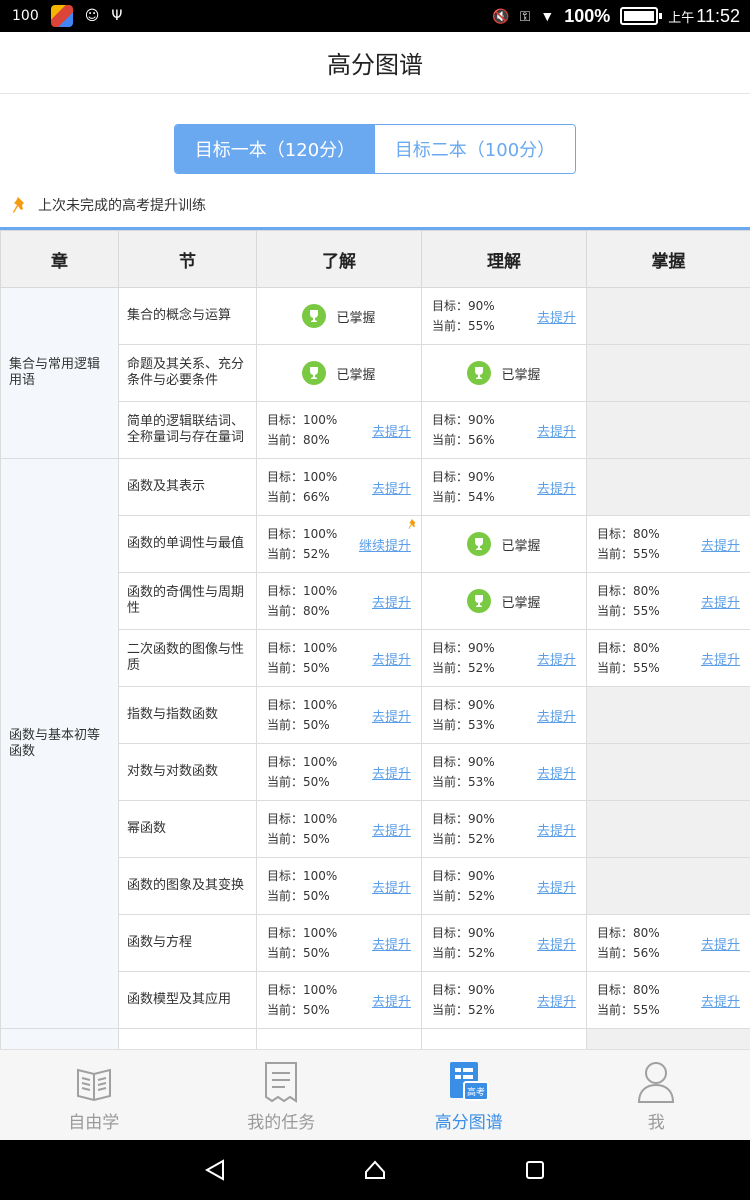  I want to click on title-bar: 高分图谱, so click(375, 63).